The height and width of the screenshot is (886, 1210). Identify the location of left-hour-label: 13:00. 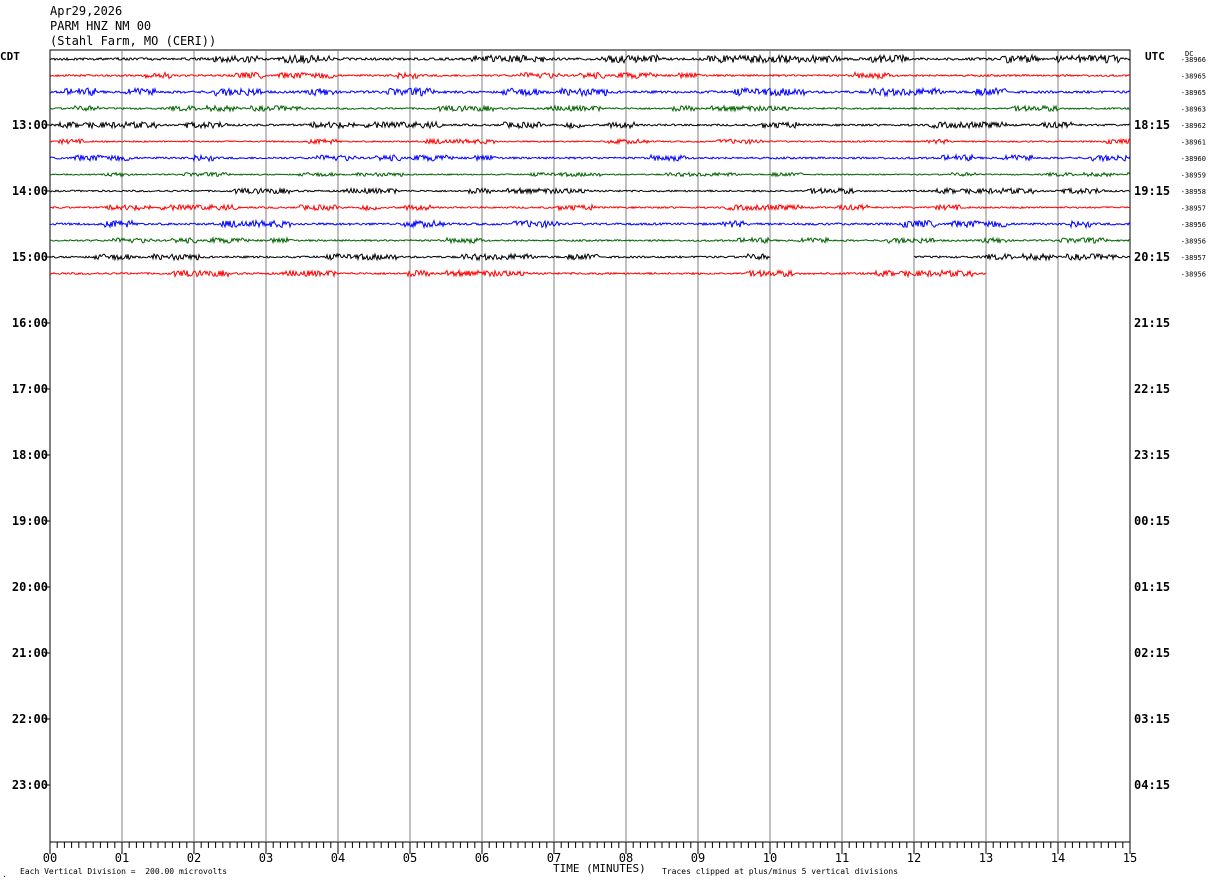
(30, 125).